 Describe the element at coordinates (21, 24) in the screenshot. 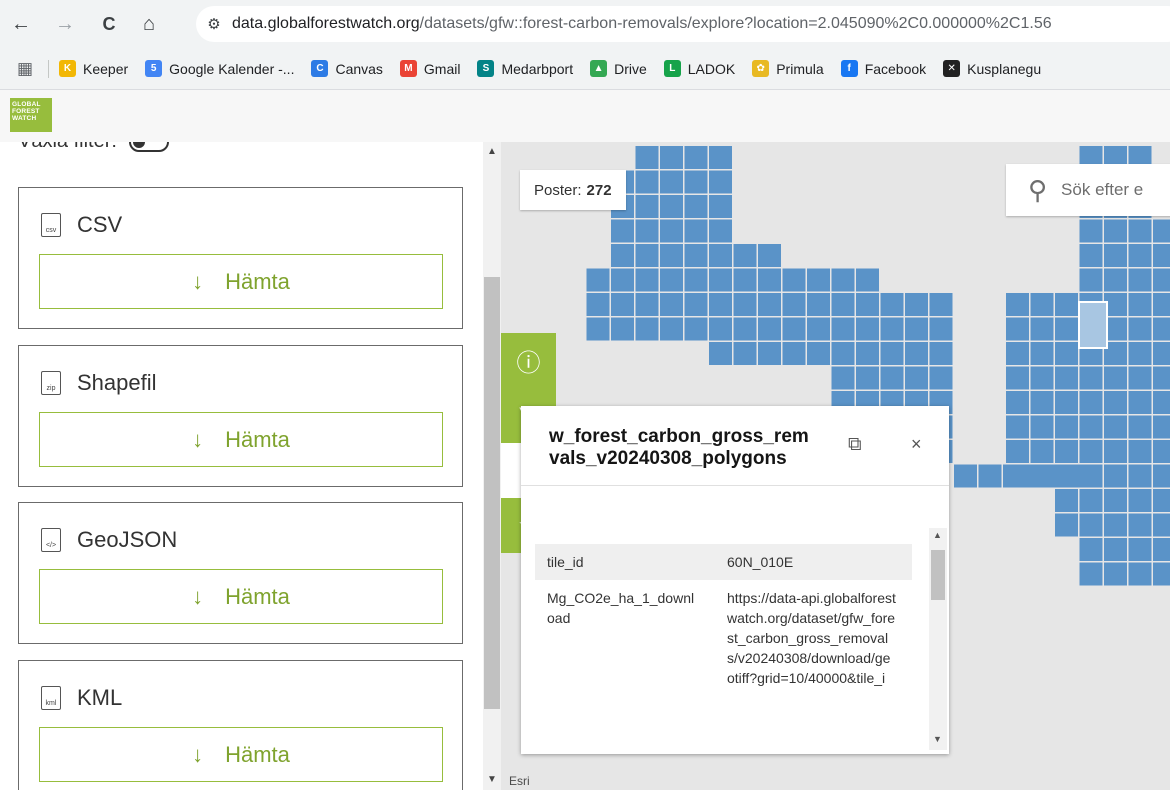

I see `back-icon: ←` at that location.